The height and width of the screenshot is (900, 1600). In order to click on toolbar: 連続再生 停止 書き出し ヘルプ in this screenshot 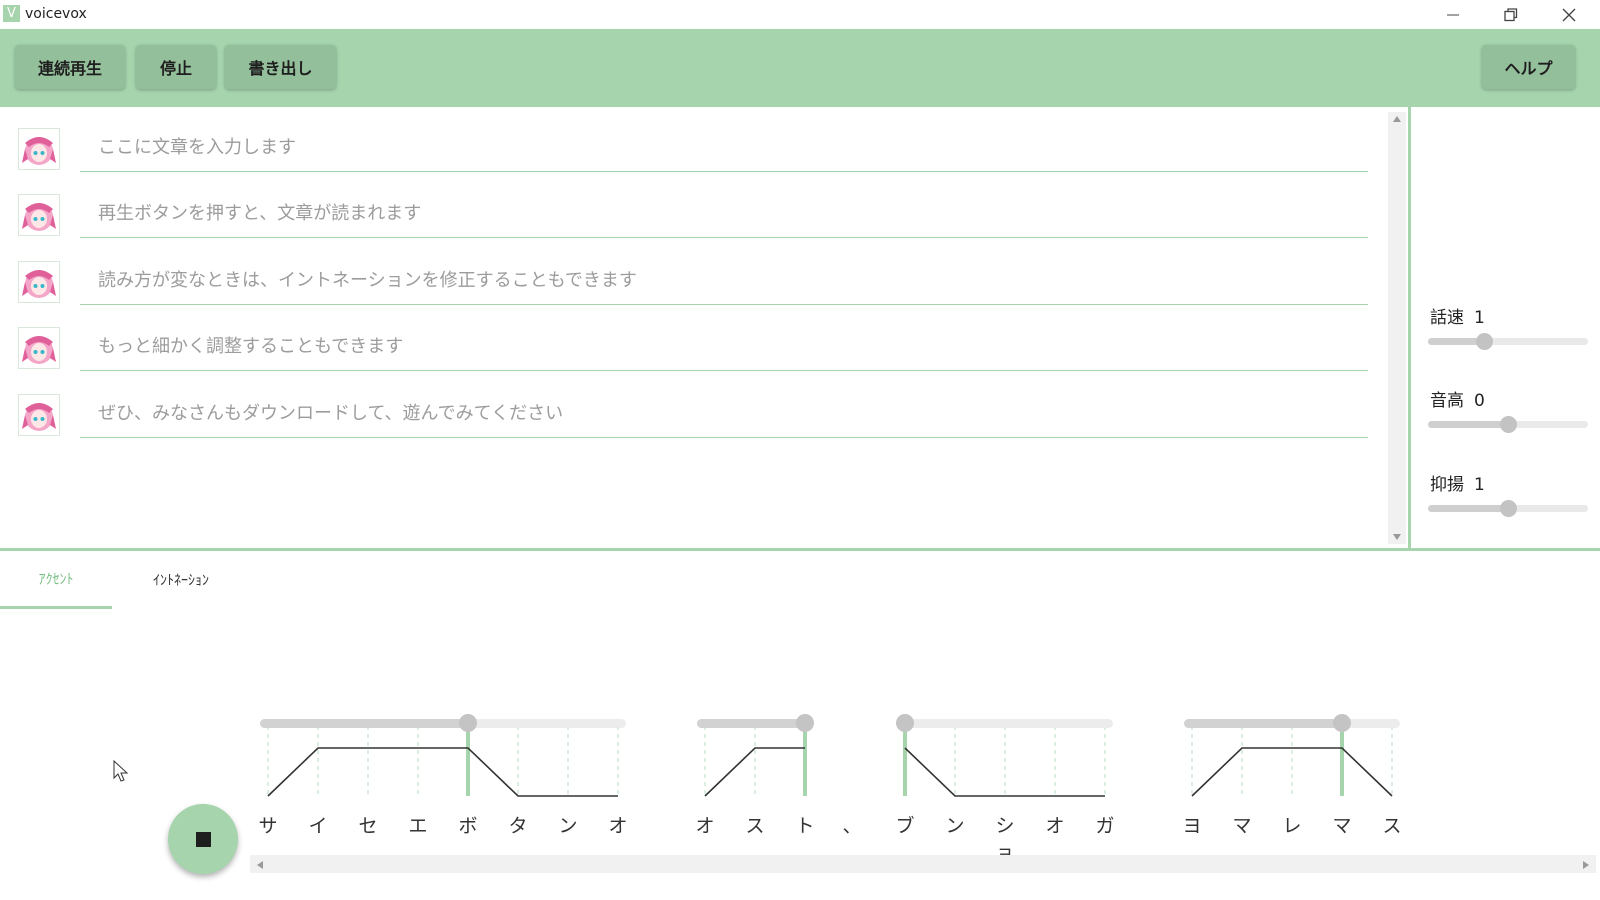, I will do `click(800, 68)`.